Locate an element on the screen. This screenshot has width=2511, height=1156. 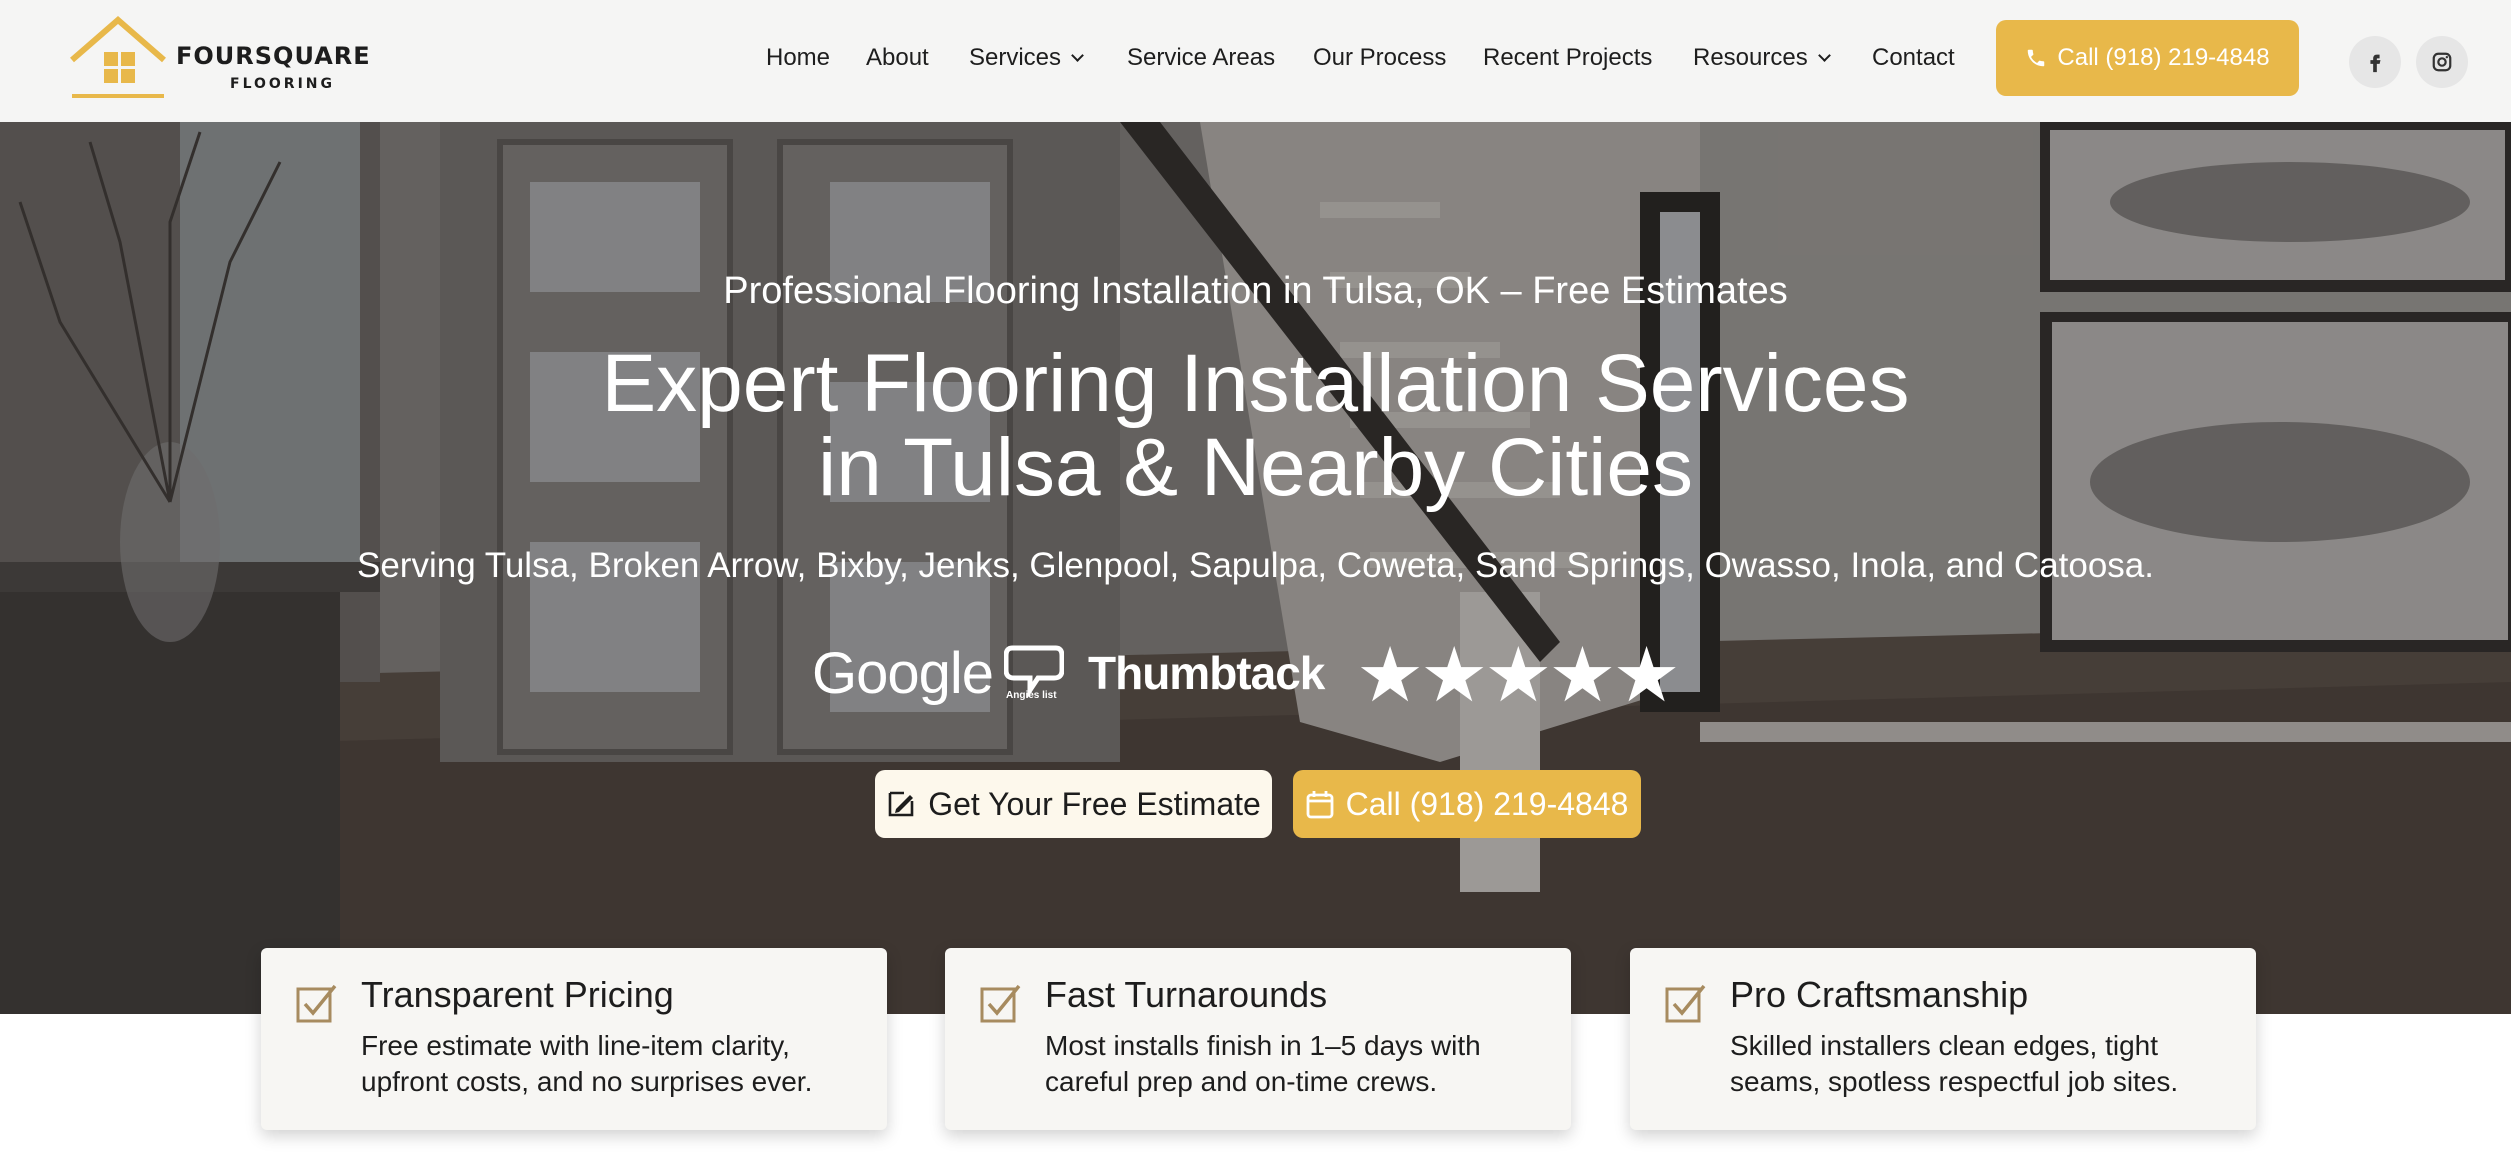
house-logo-icon is located at coordinates (118, 57).